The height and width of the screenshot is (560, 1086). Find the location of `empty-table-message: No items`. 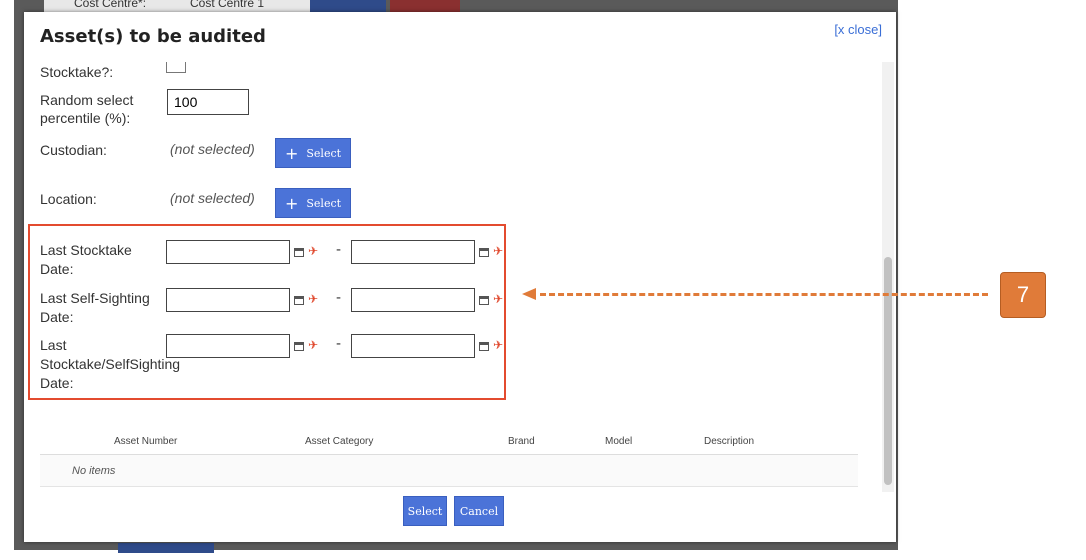

empty-table-message: No items is located at coordinates (94, 471).